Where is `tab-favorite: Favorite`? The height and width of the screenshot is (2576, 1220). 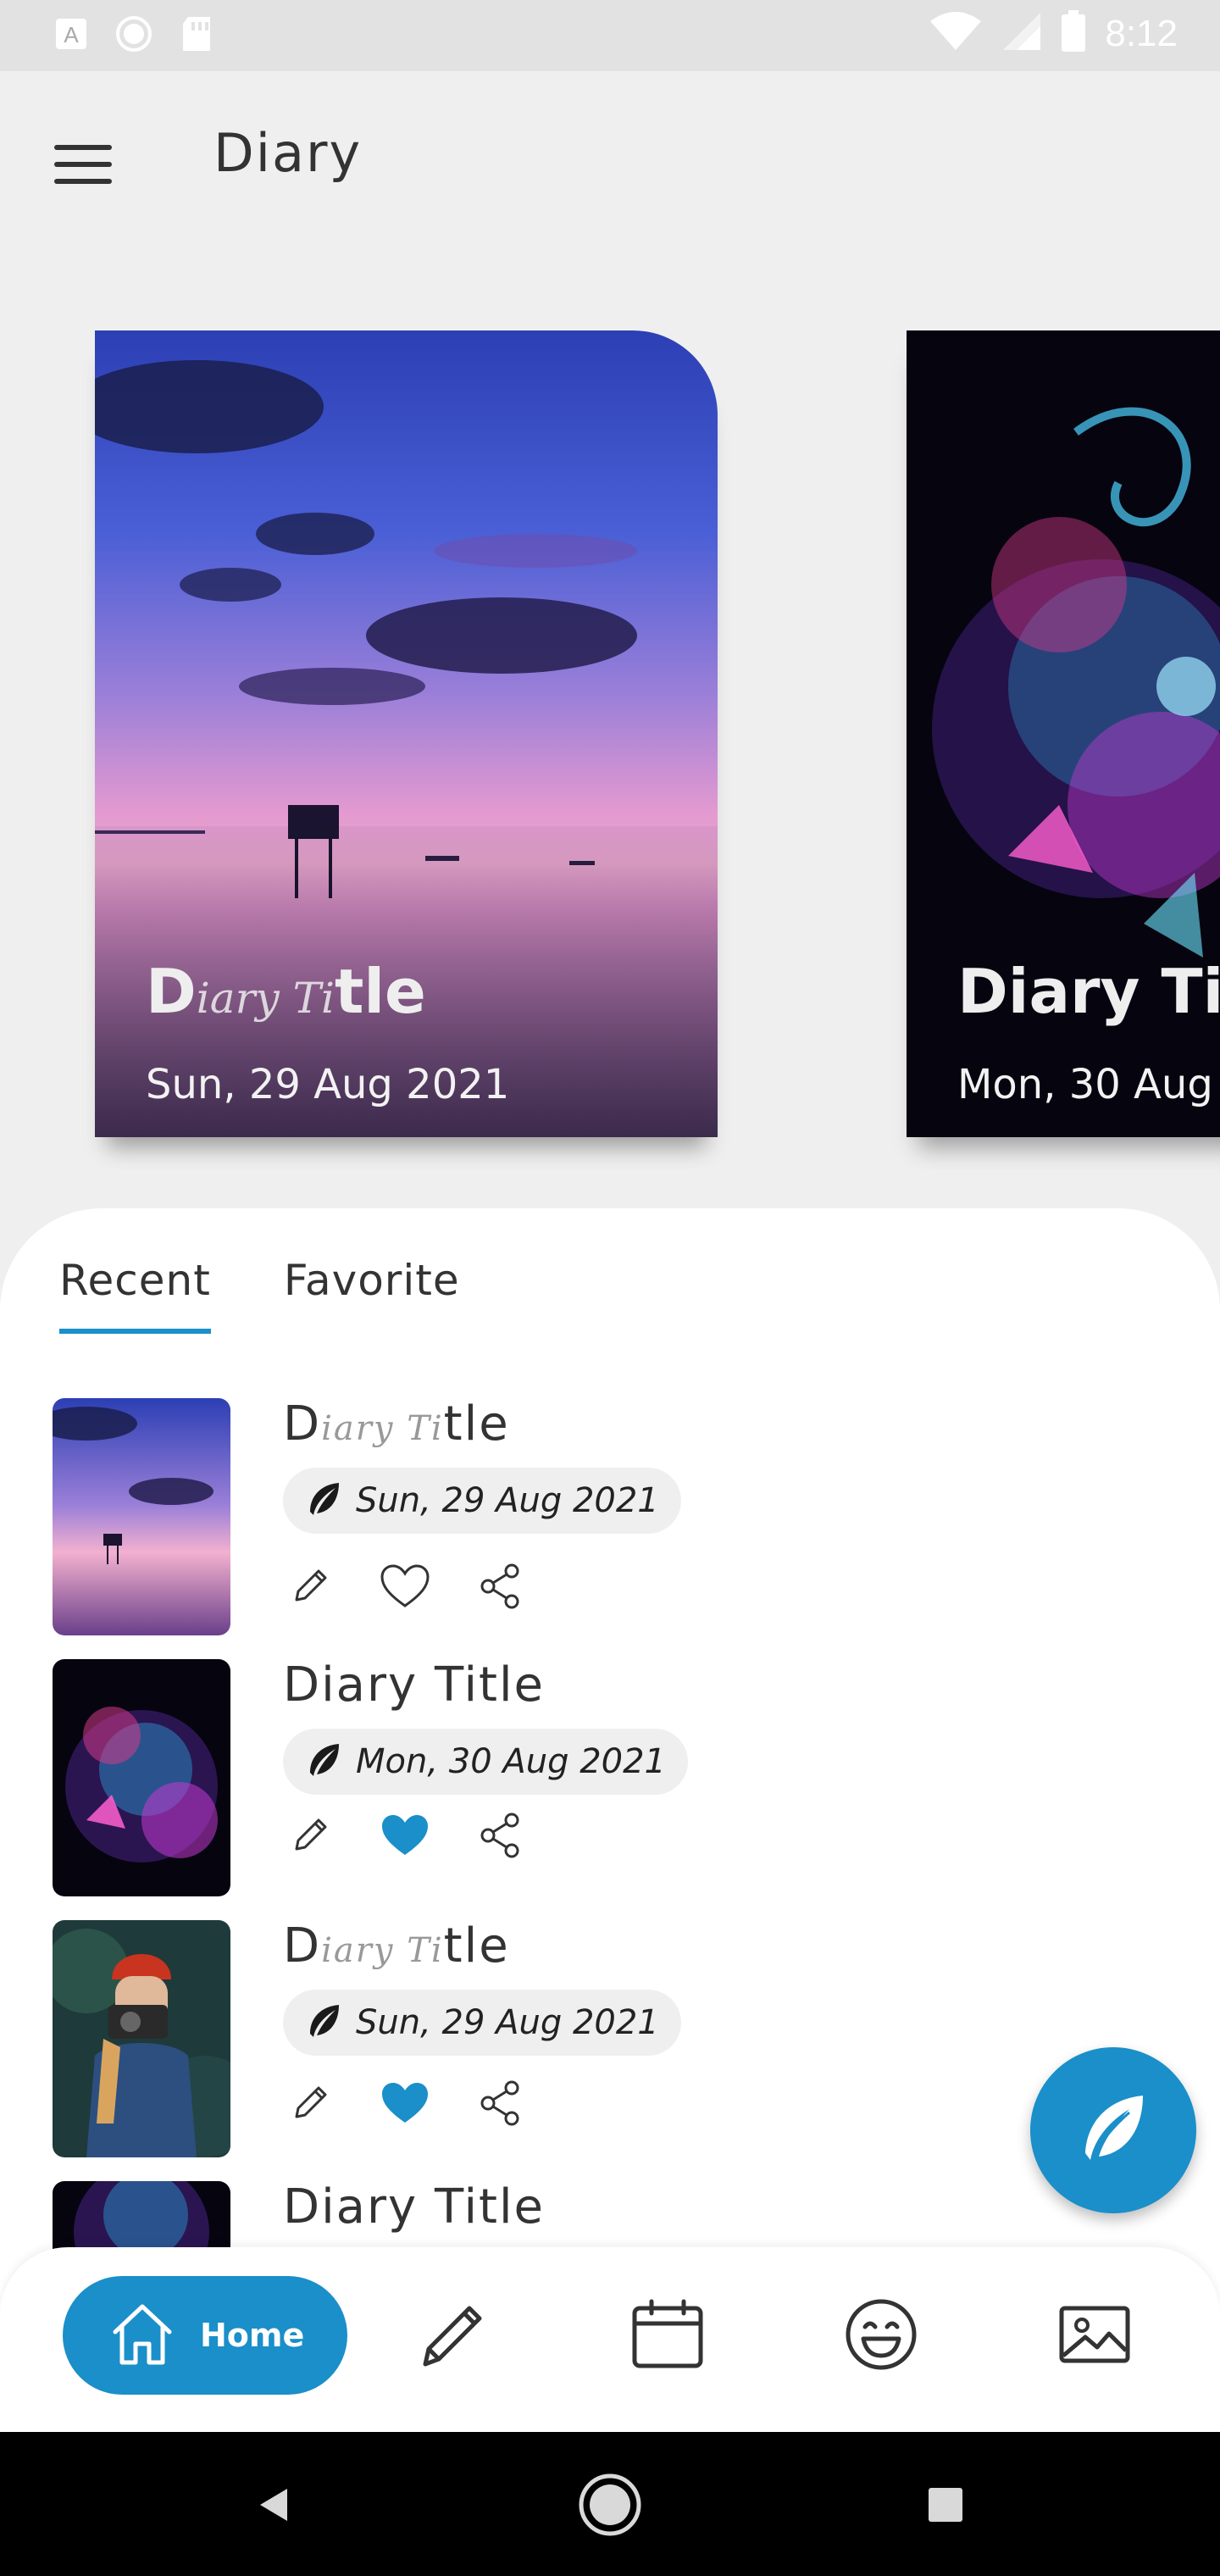 tab-favorite: Favorite is located at coordinates (372, 1295).